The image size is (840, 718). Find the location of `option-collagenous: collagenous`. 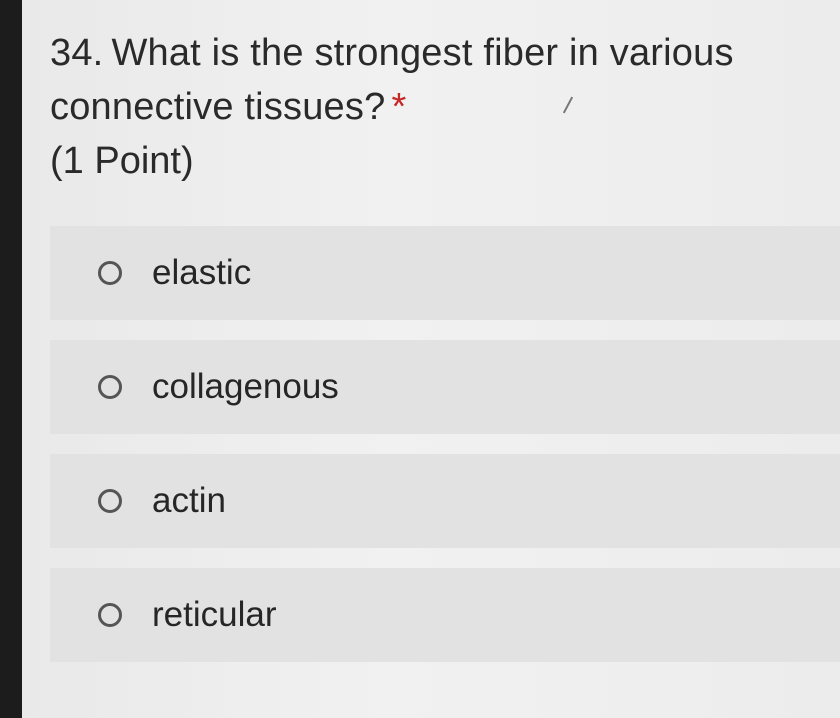

option-collagenous: collagenous is located at coordinates (445, 387).